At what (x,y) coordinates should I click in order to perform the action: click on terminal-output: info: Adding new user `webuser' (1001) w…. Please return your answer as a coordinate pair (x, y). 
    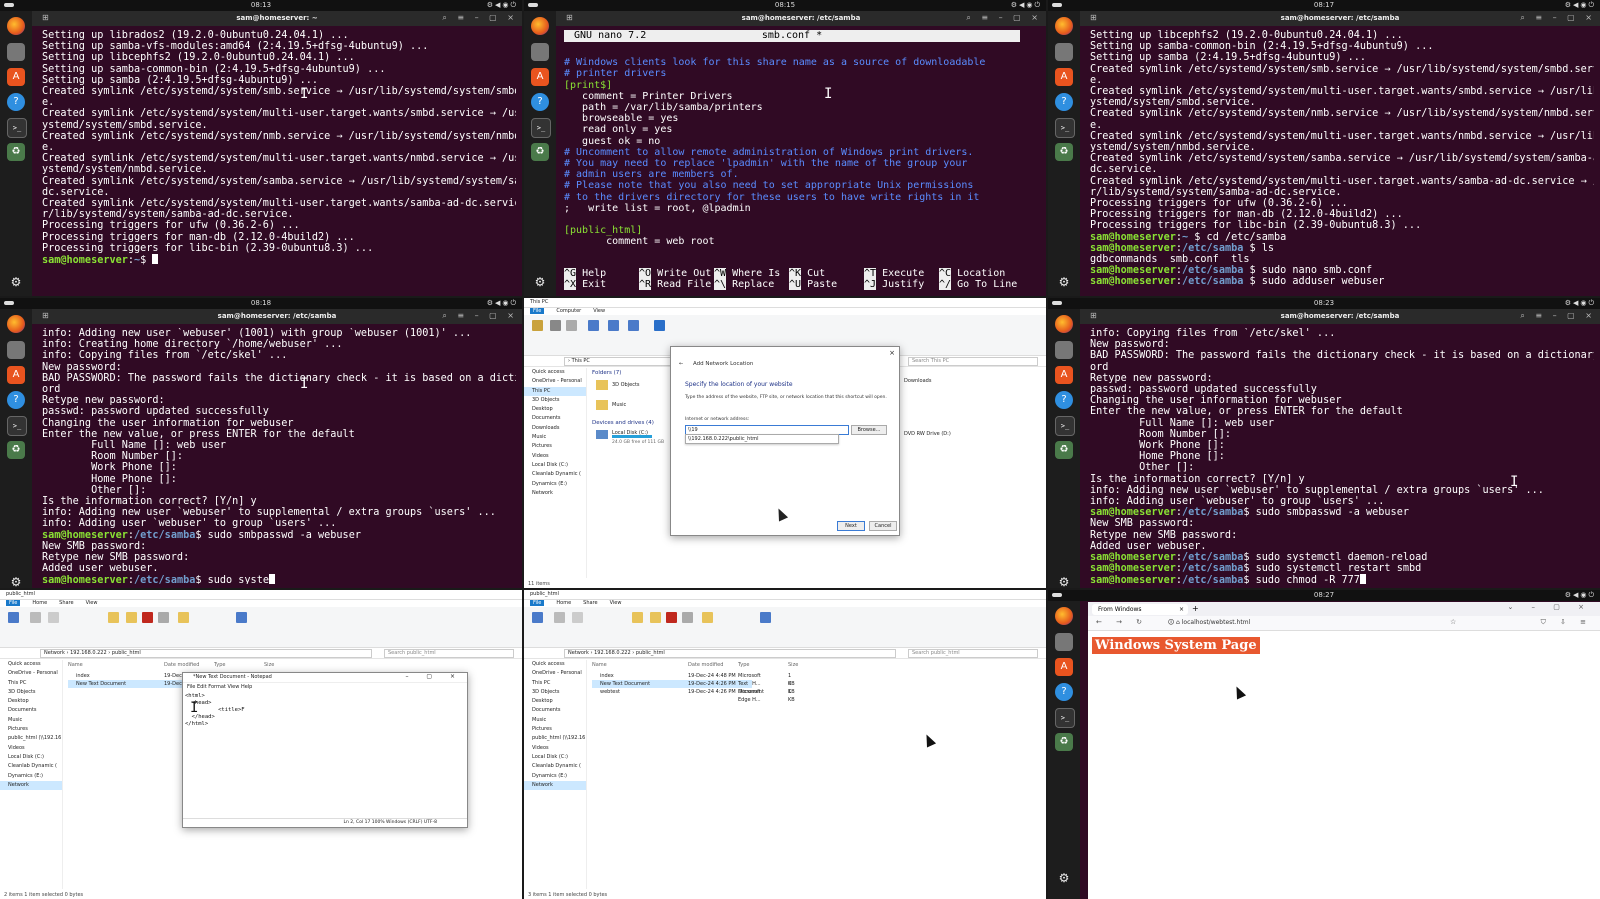
    Looking at the image, I should click on (279, 456).